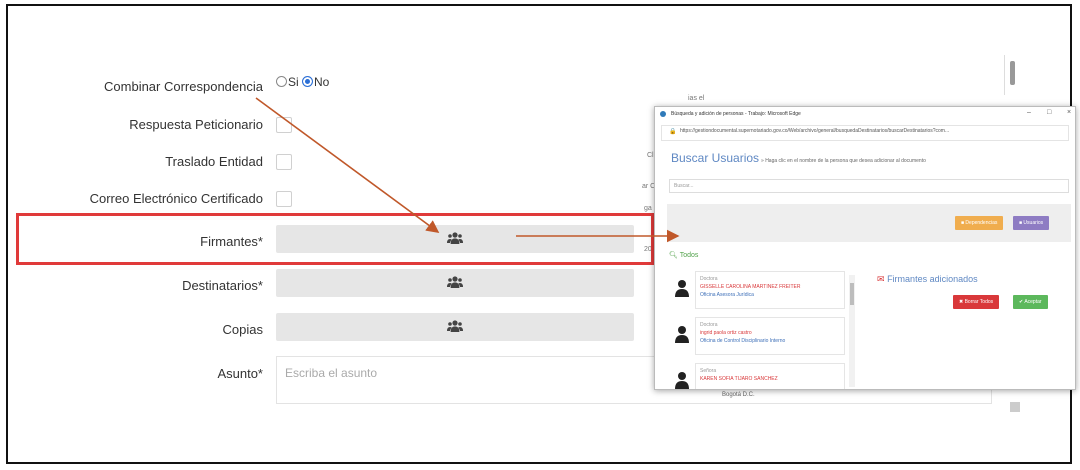 The height and width of the screenshot is (470, 1080). What do you see at coordinates (467, 170) in the screenshot?
I see `annotation-arrows` at bounding box center [467, 170].